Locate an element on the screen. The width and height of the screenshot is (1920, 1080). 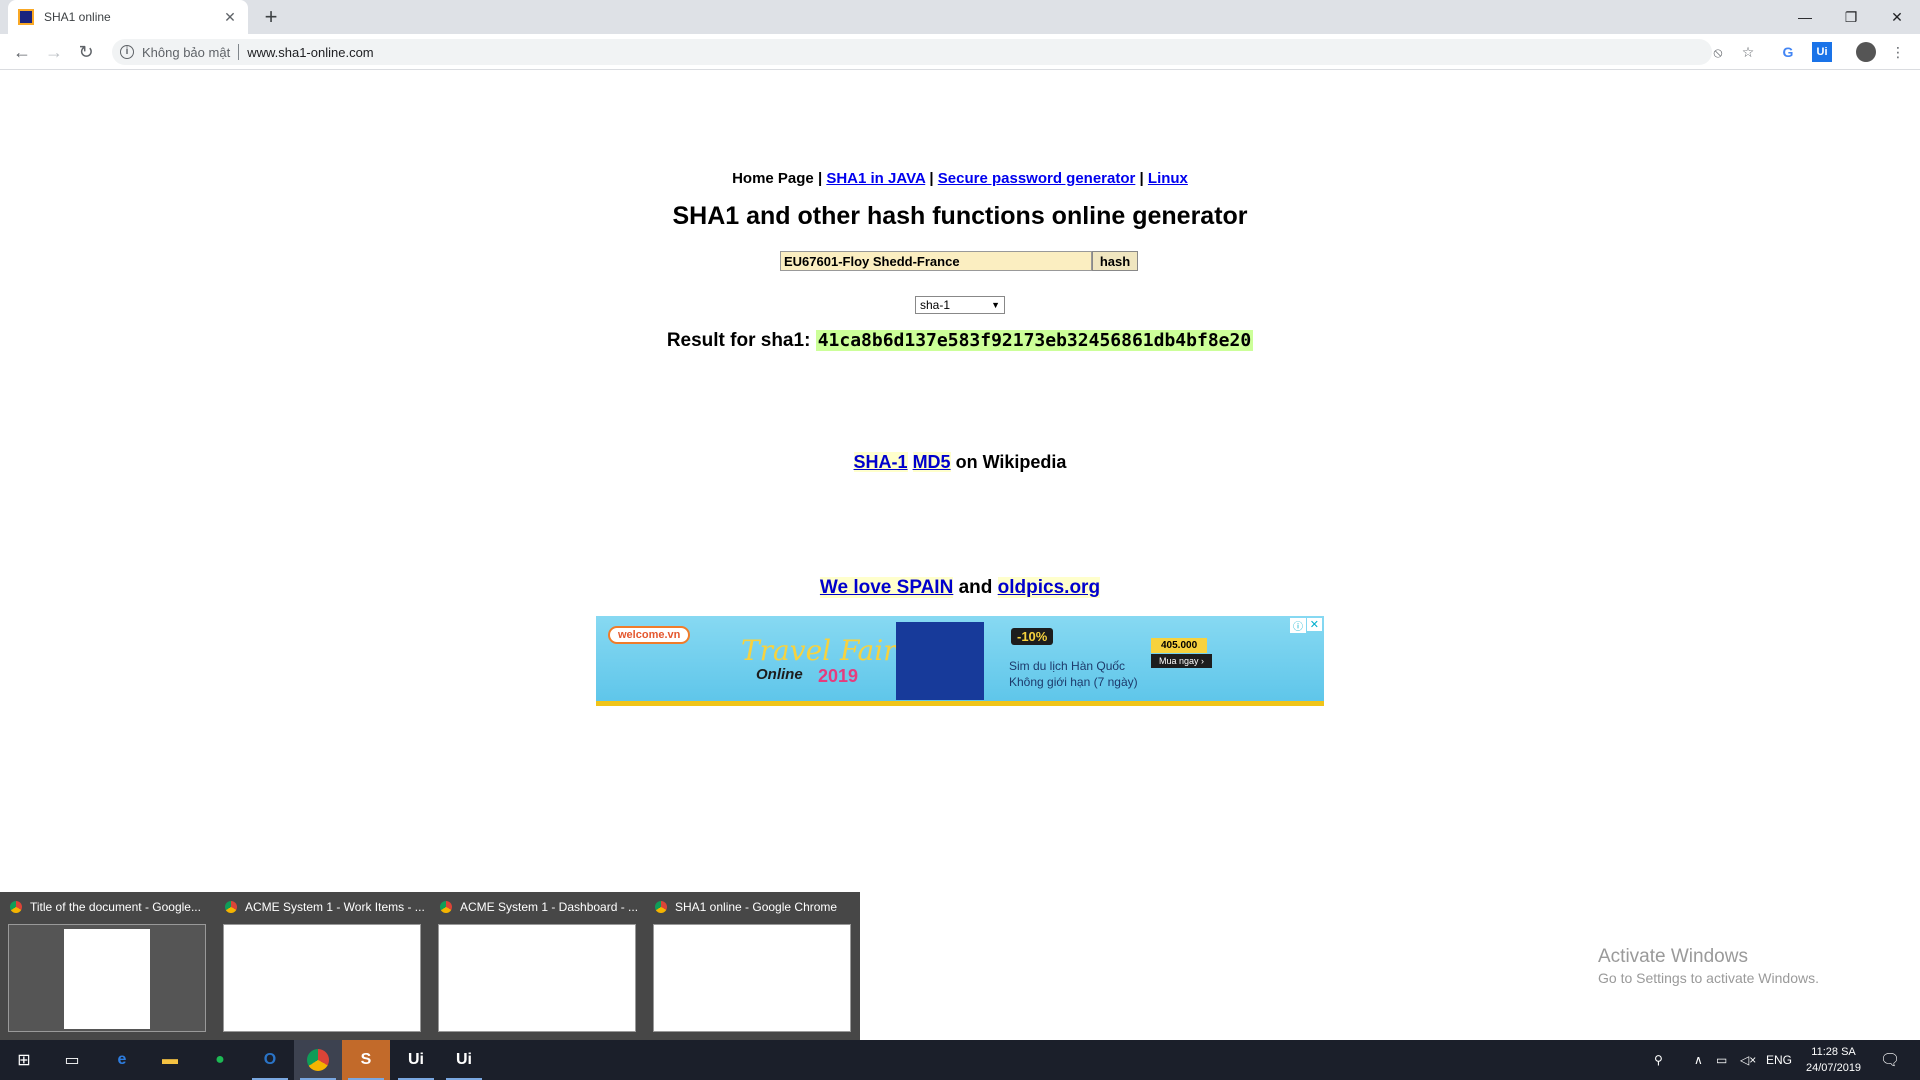
oldpics-link: oldpics.org is located at coordinates (1049, 587).